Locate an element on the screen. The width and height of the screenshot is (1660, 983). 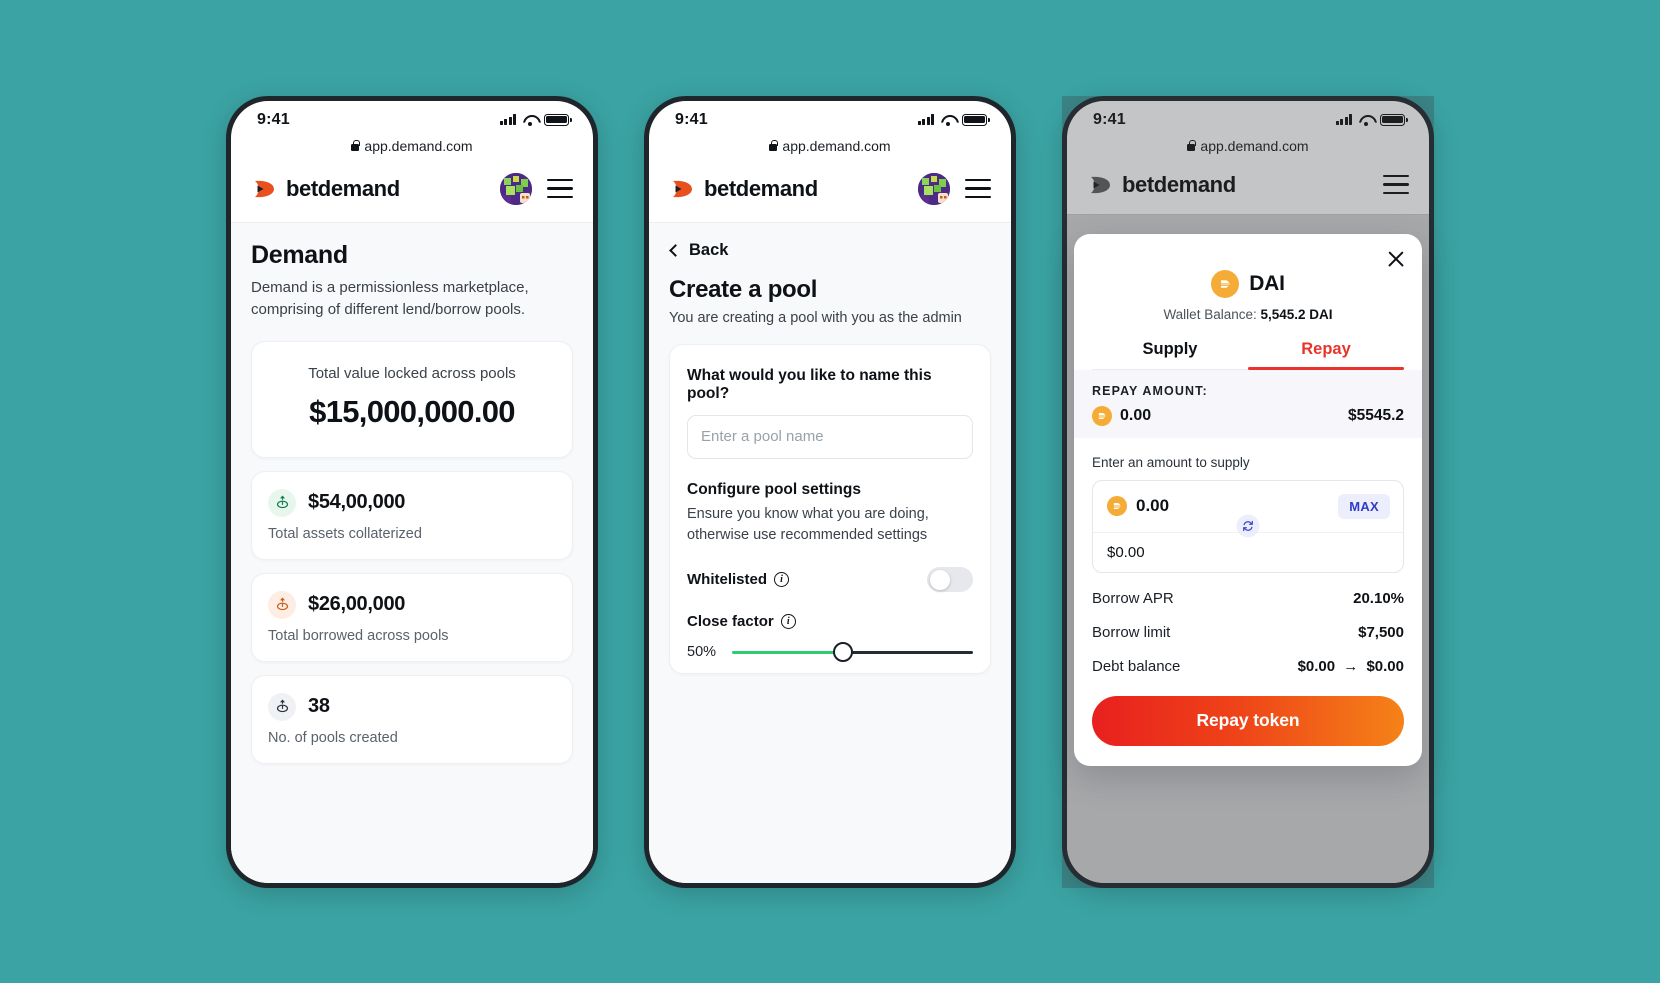
stat-top: 38 is located at coordinates (412, 706).